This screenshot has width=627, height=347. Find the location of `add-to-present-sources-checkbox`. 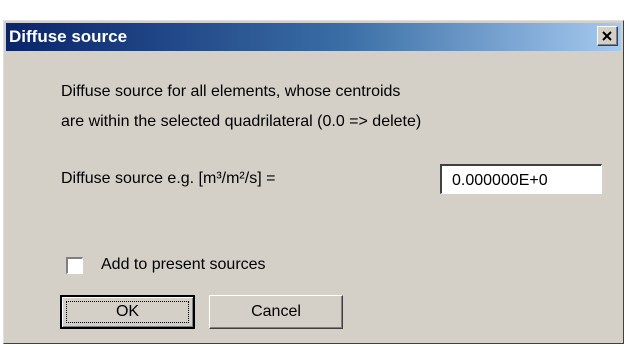

add-to-present-sources-checkbox is located at coordinates (74, 265).